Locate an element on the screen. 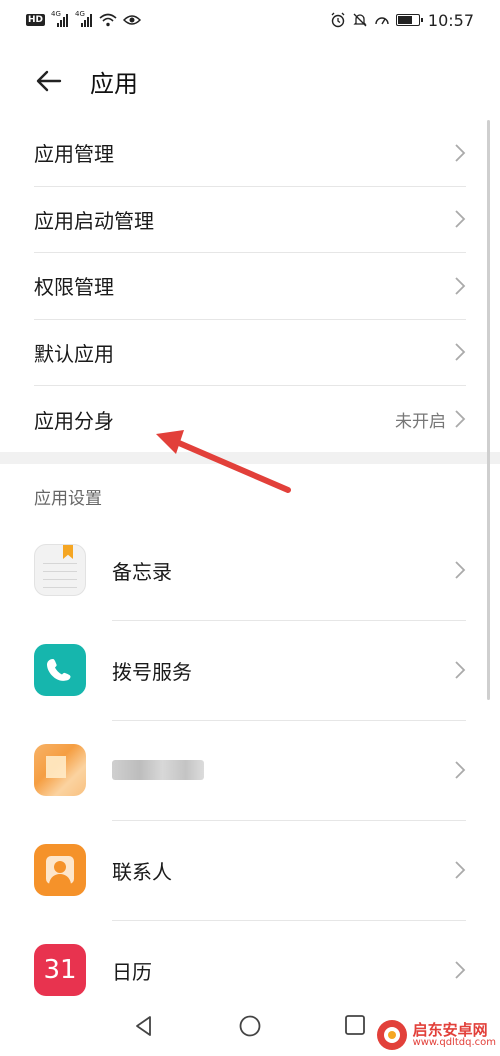 This screenshot has width=500, height=1056. scrollbar is located at coordinates (488, 410).